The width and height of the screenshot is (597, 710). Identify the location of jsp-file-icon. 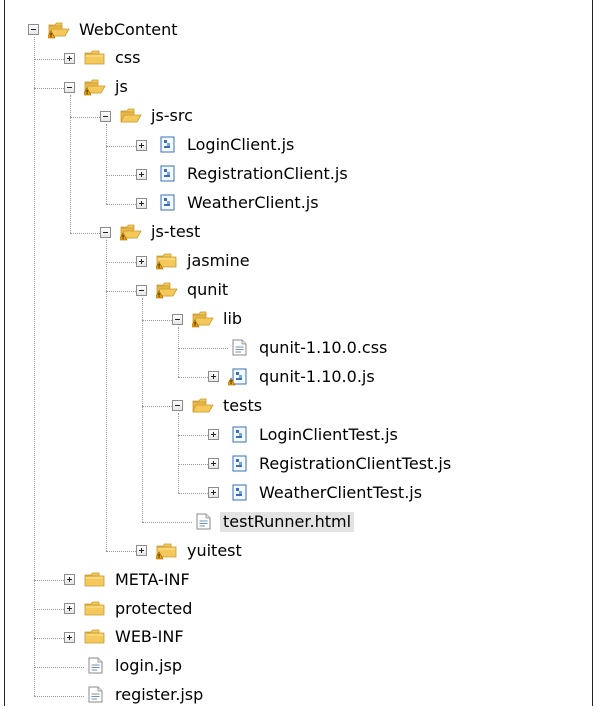
(95, 666).